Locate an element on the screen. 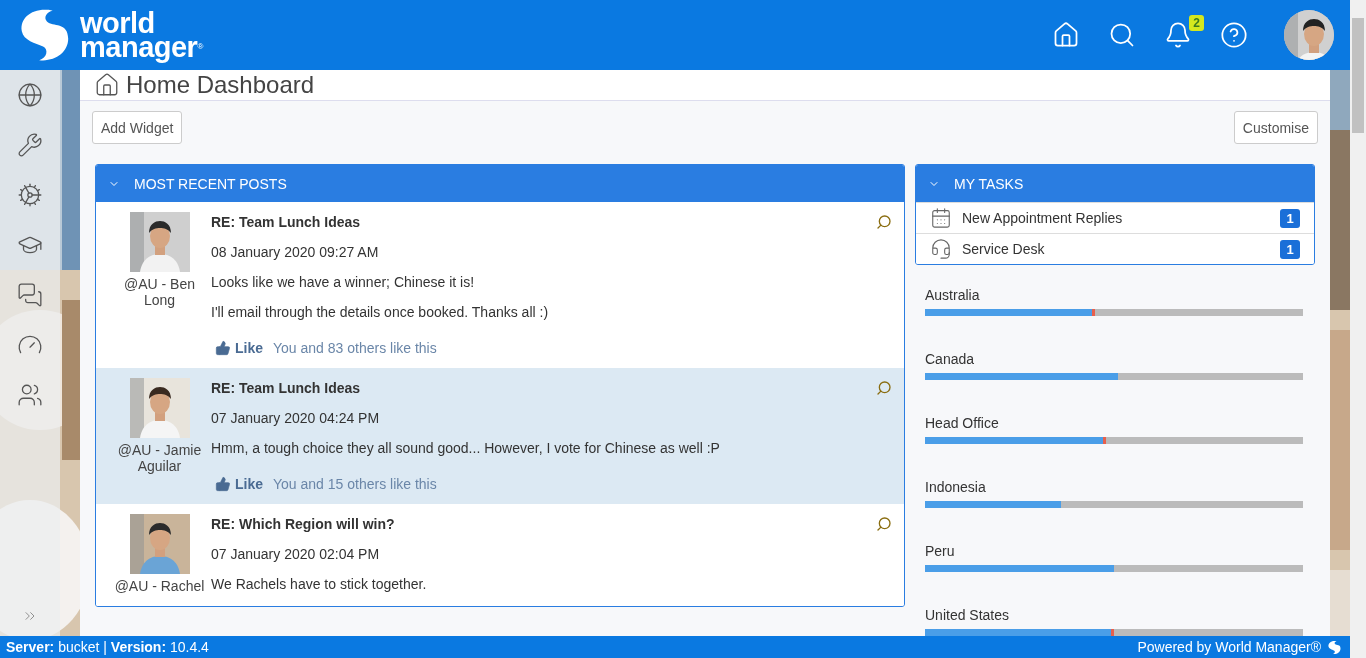  post-date: 08 January 2020 09:27 AM is located at coordinates (295, 252).